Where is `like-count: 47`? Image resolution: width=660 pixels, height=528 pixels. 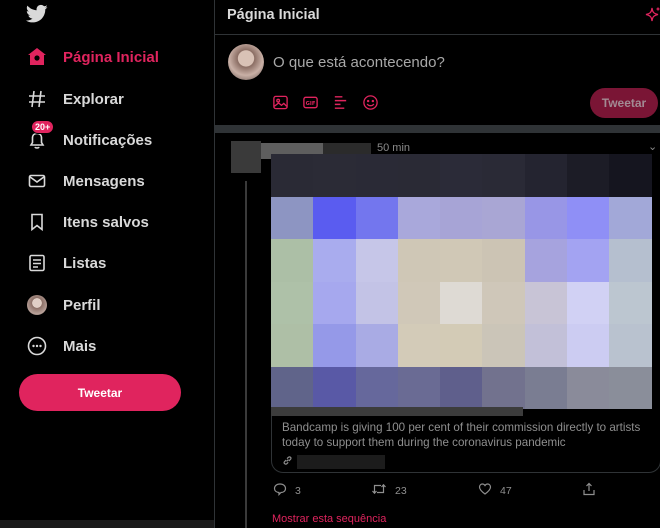 like-count: 47 is located at coordinates (506, 490).